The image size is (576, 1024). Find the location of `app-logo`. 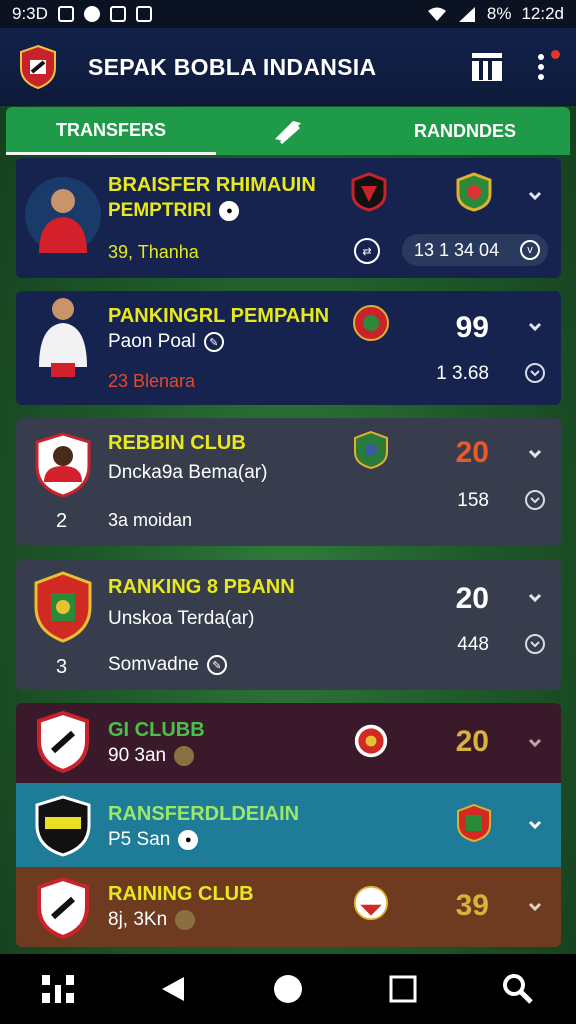

app-logo is located at coordinates (38, 67).